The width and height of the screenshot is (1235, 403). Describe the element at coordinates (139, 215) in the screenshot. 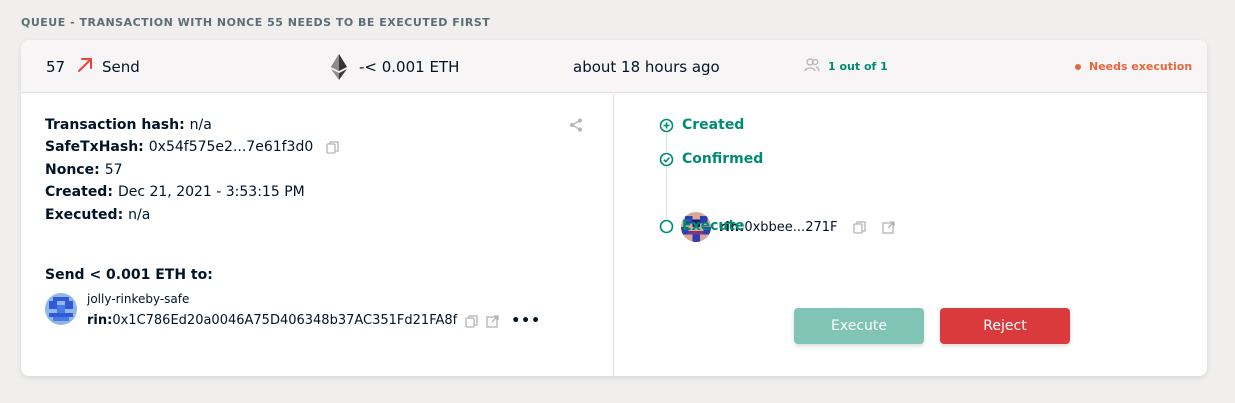

I see `executed-value: n/a` at that location.